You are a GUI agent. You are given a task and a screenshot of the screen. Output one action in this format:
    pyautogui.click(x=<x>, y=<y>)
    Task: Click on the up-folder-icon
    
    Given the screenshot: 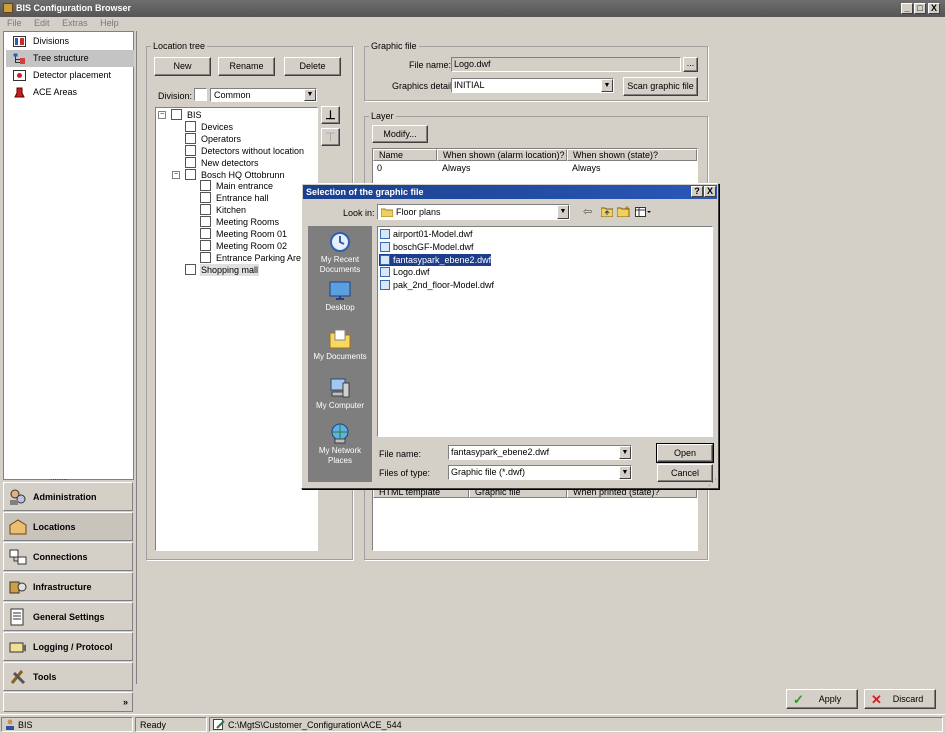 What is the action you would take?
    pyautogui.click(x=607, y=212)
    